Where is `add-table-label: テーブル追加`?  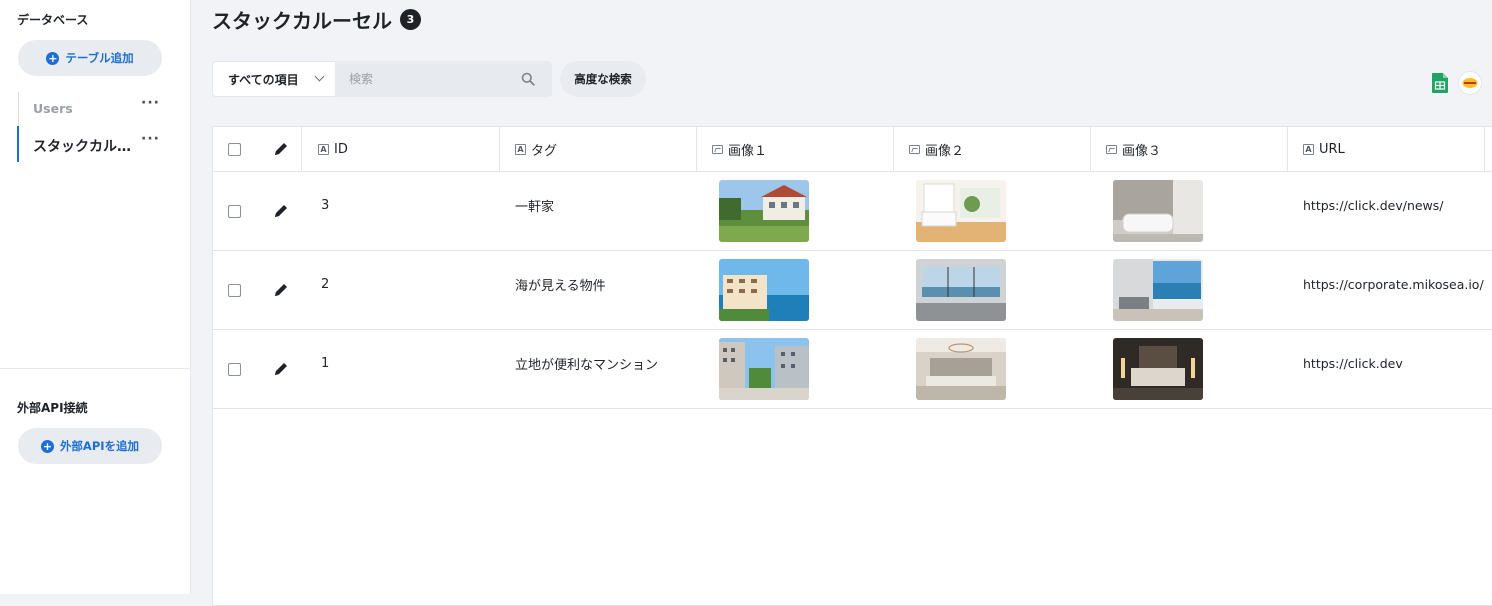
add-table-label: テーブル追加 is located at coordinates (99, 58).